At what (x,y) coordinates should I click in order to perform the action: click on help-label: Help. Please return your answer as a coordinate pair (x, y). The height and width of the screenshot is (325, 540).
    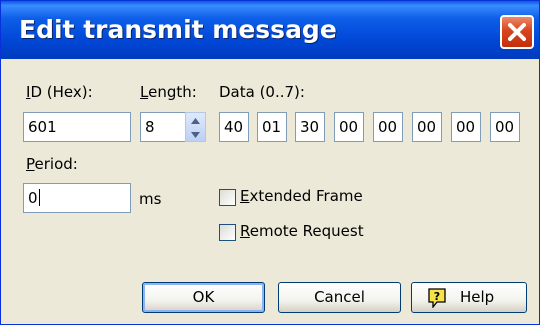
    Looking at the image, I should click on (477, 297).